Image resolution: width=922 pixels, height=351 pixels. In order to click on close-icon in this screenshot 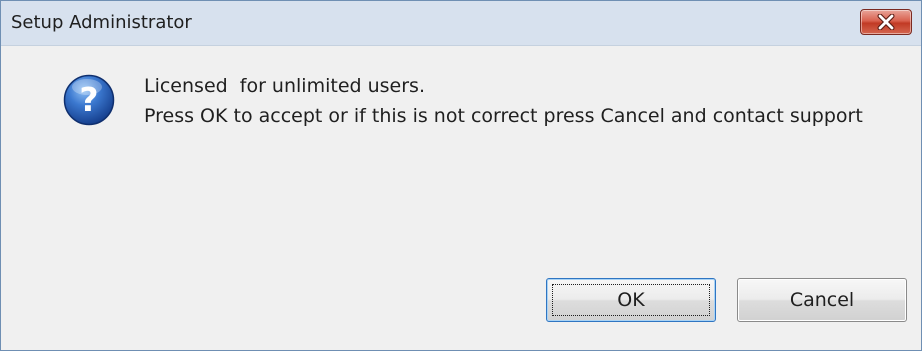, I will do `click(886, 22)`.